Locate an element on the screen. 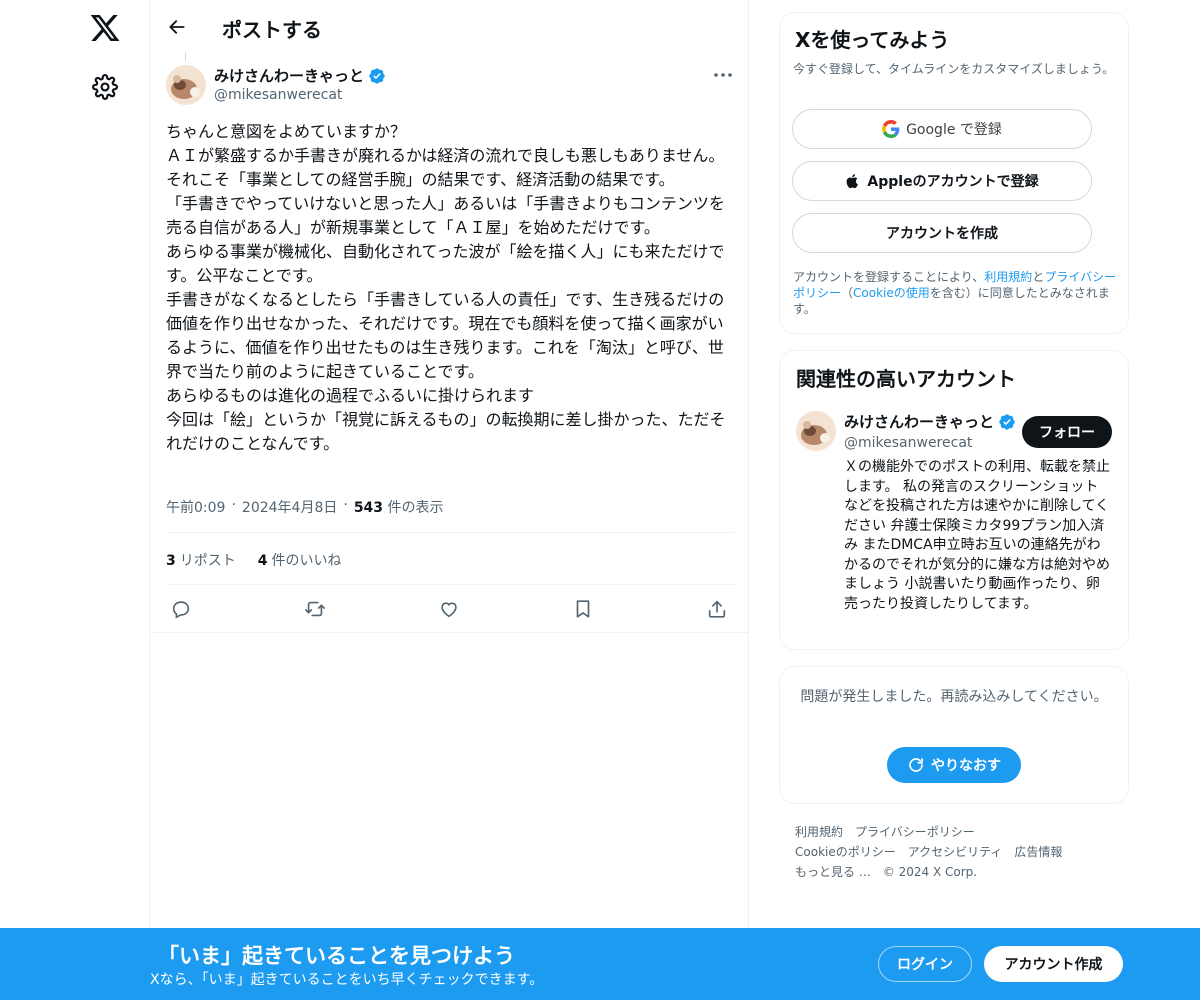 The height and width of the screenshot is (1000, 1200). error-message: 問題が発生しました。再読み込みしてください。 is located at coordinates (954, 697).